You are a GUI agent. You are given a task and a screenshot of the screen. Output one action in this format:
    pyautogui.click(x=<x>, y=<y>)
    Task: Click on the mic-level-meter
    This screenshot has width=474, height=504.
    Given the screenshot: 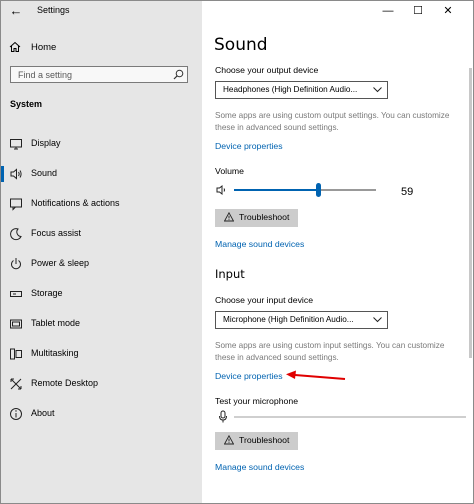 What is the action you would take?
    pyautogui.click(x=350, y=417)
    